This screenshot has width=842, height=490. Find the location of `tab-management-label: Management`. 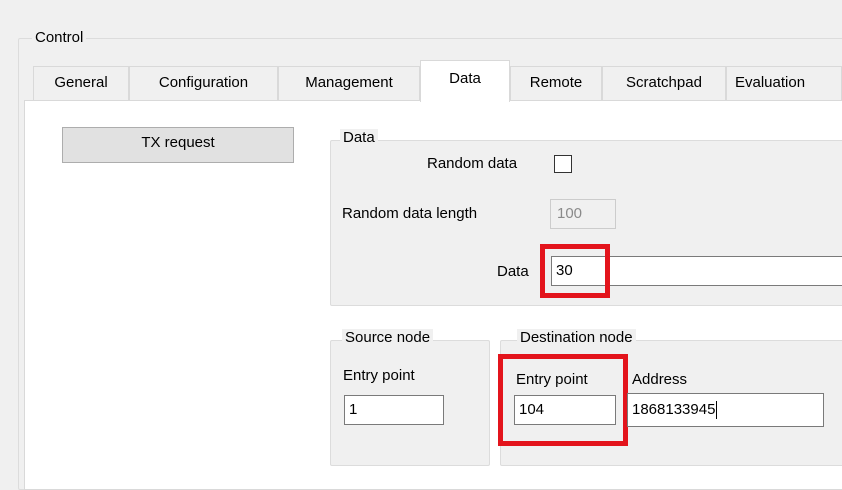

tab-management-label: Management is located at coordinates (349, 82).